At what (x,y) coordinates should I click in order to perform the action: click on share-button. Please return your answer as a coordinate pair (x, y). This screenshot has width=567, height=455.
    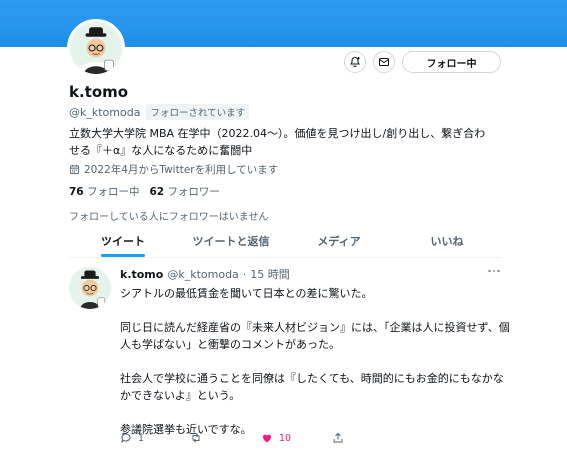
    Looking at the image, I should click on (338, 438).